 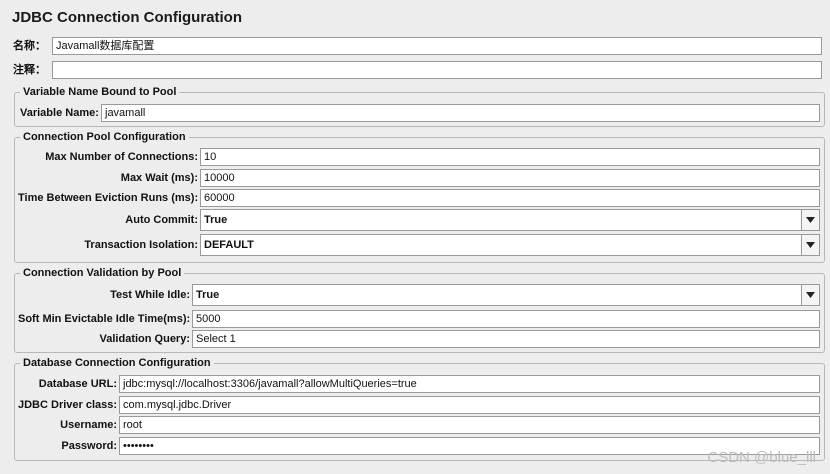 I want to click on name-label: 名称：, so click(x=29, y=46).